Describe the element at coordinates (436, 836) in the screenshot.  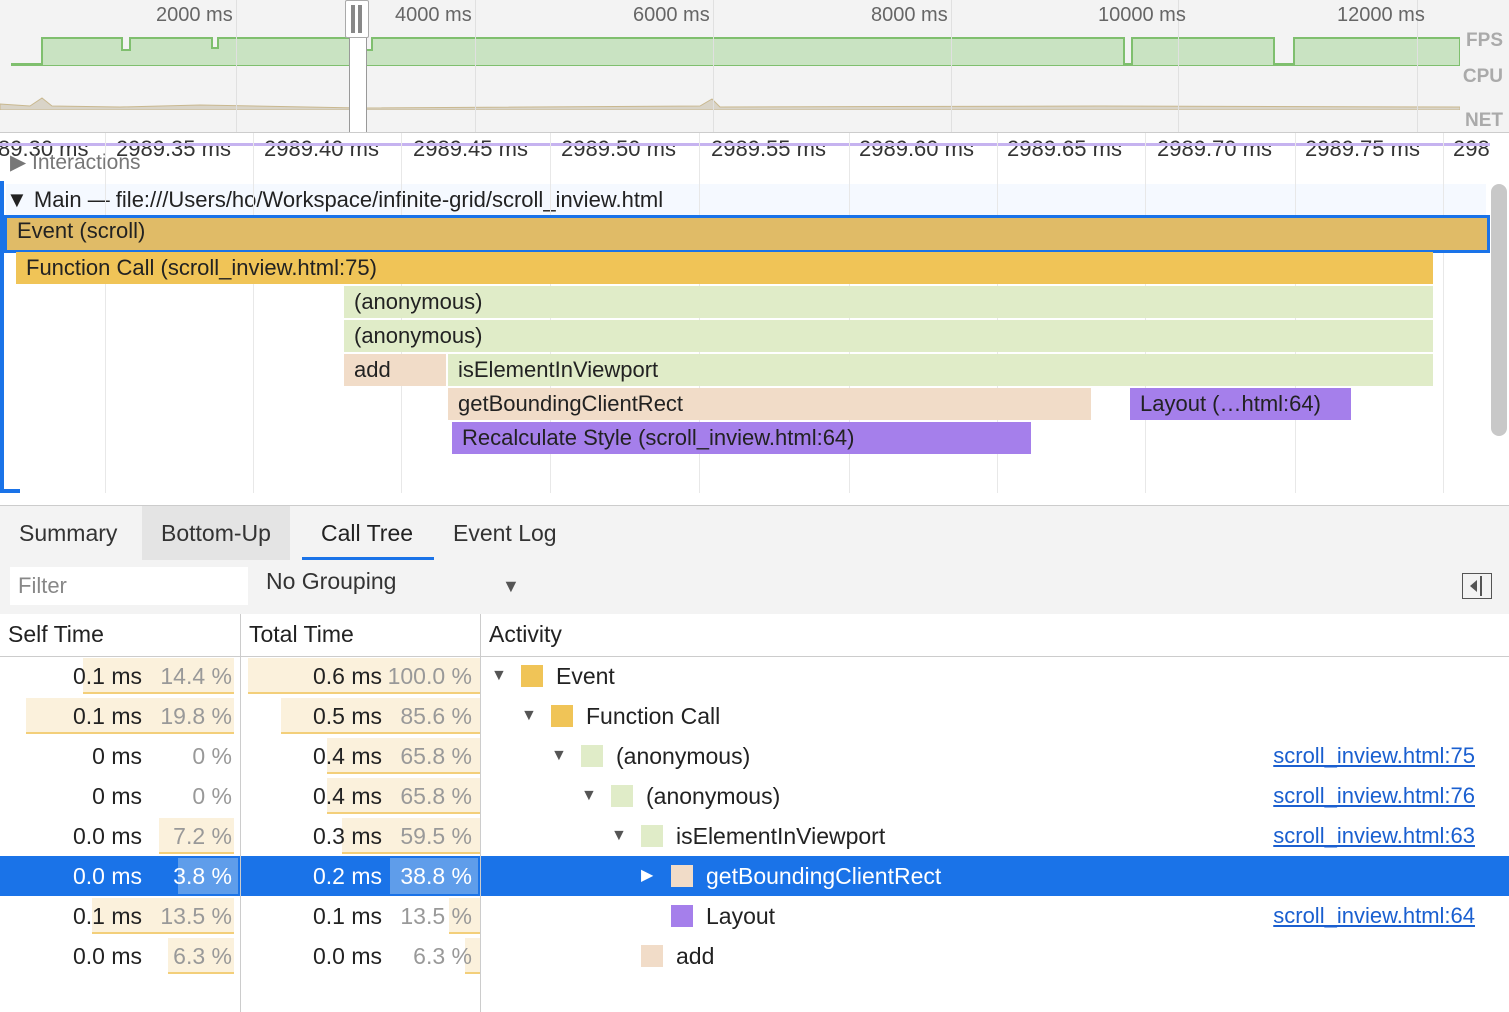
I see `total-time-pct: 59.5 %` at that location.